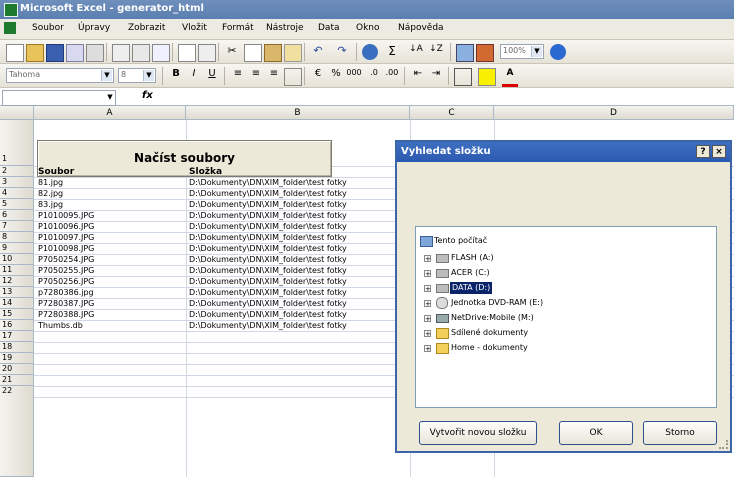  What do you see at coordinates (111, 304) in the screenshot?
I see `file-cell: P7280387.JPG` at bounding box center [111, 304].